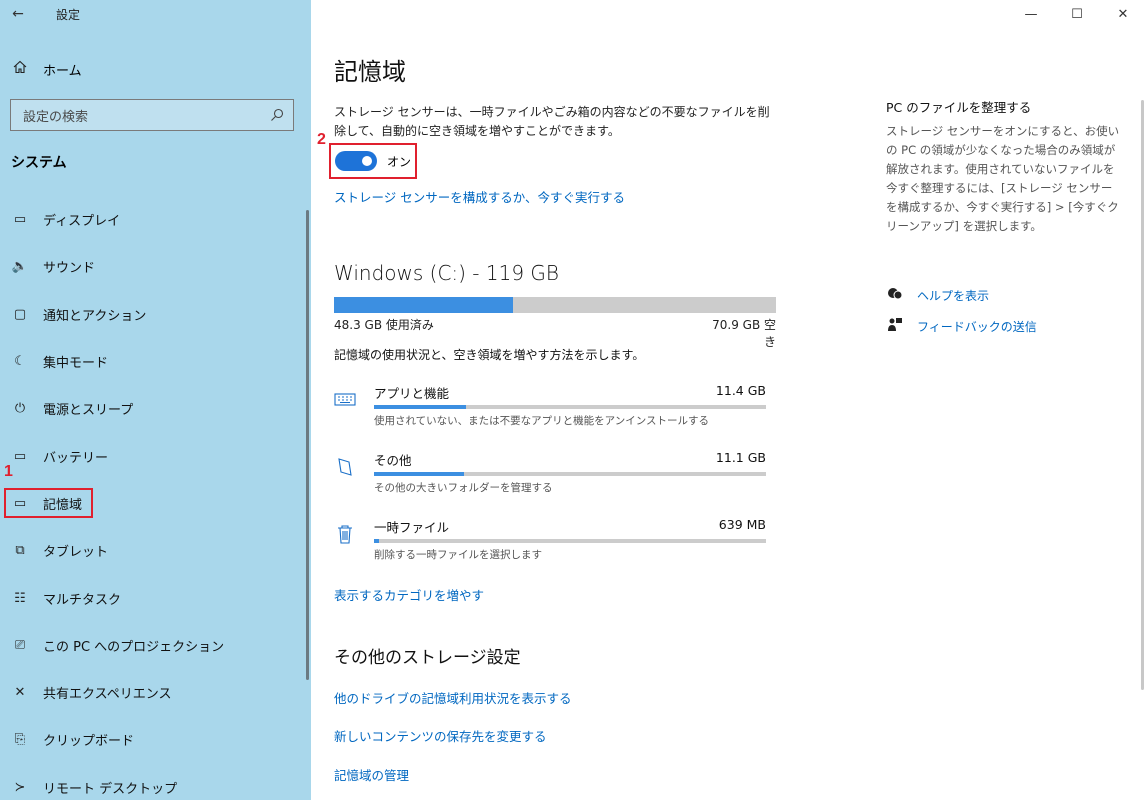  Describe the element at coordinates (409, 594) in the screenshot. I see `show-more-categories-link: 表示するカテゴリを増やす` at that location.